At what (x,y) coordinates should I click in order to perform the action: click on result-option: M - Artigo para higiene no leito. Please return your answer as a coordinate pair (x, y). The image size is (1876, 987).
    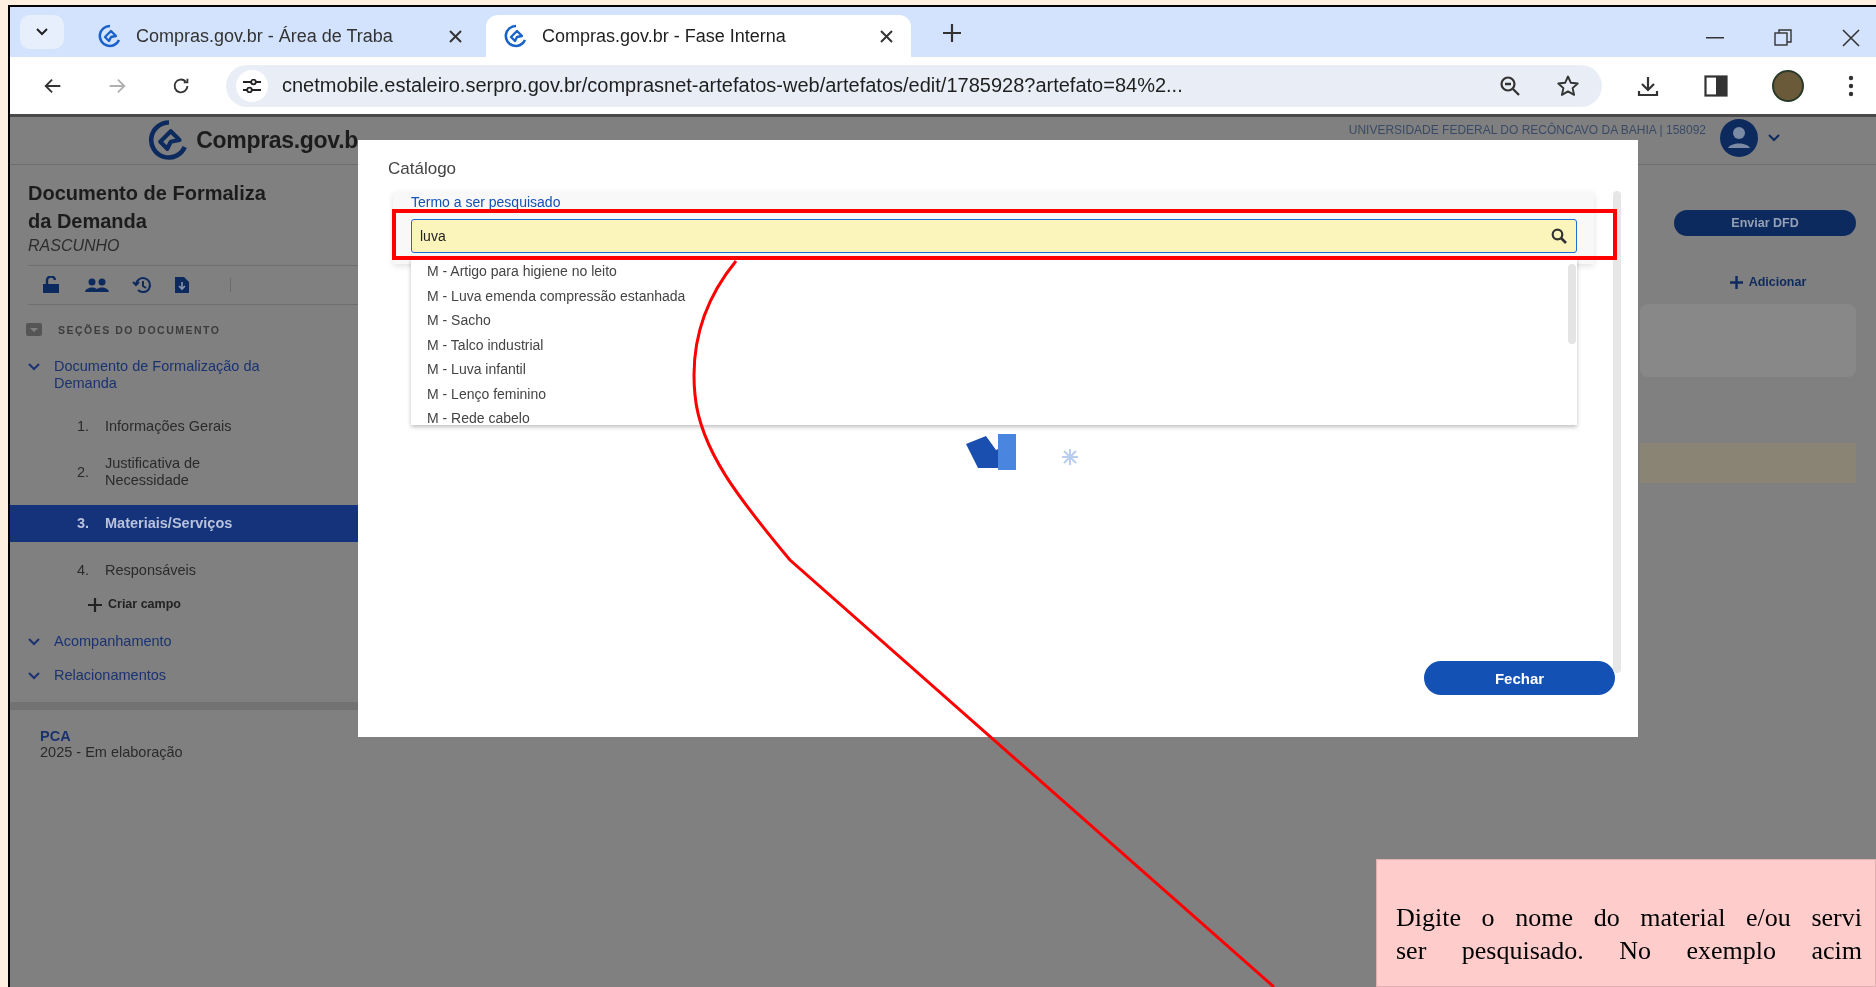
    Looking at the image, I should click on (986, 270).